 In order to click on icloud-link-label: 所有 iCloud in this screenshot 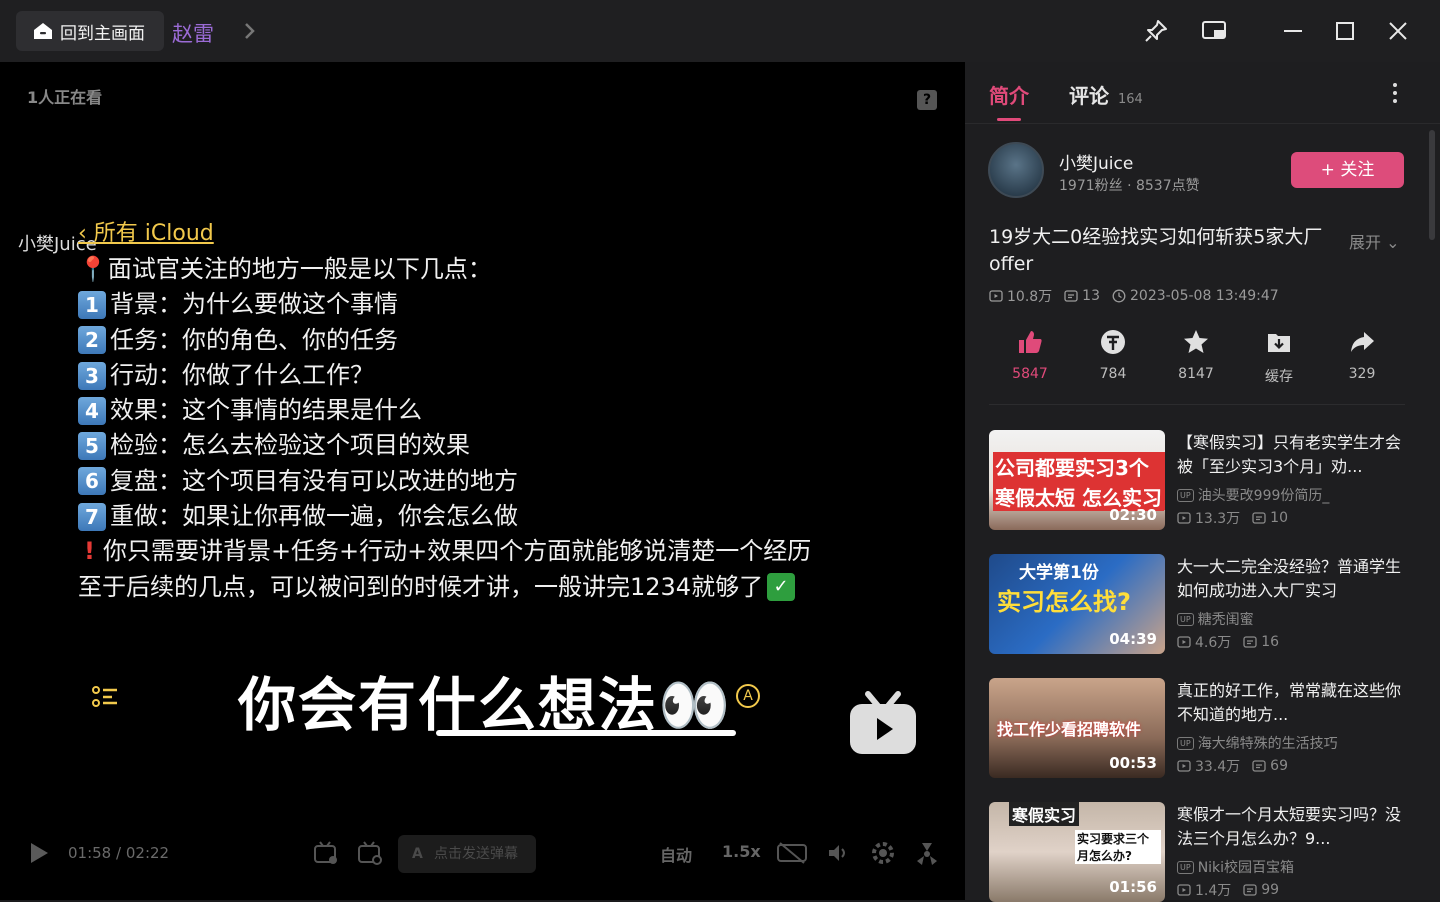, I will do `click(153, 233)`.